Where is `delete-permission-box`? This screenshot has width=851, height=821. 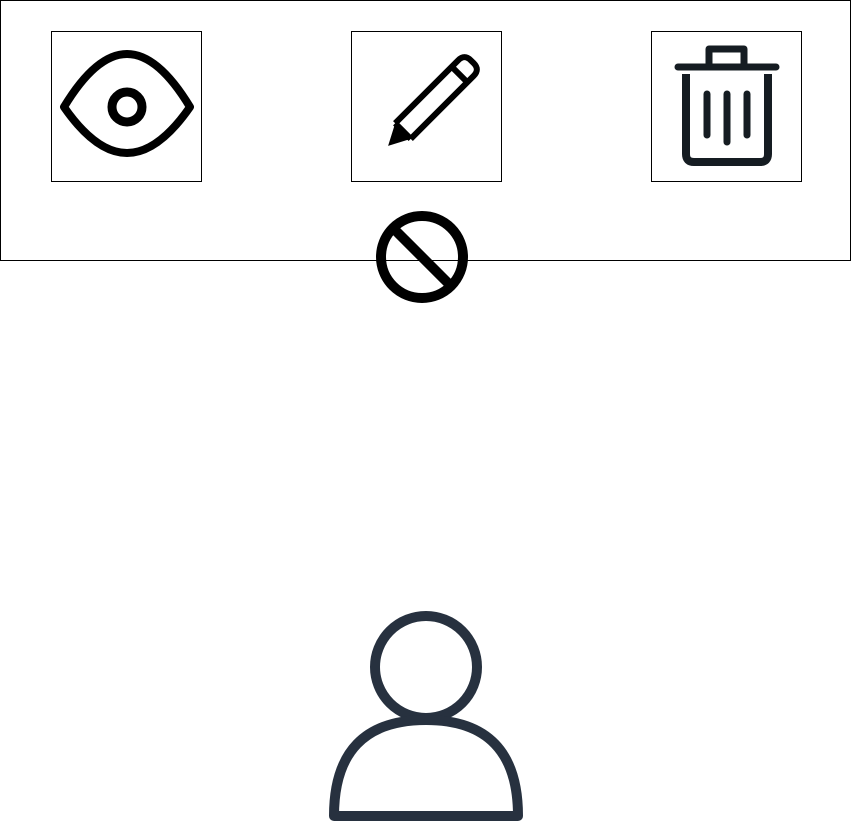 delete-permission-box is located at coordinates (726, 106).